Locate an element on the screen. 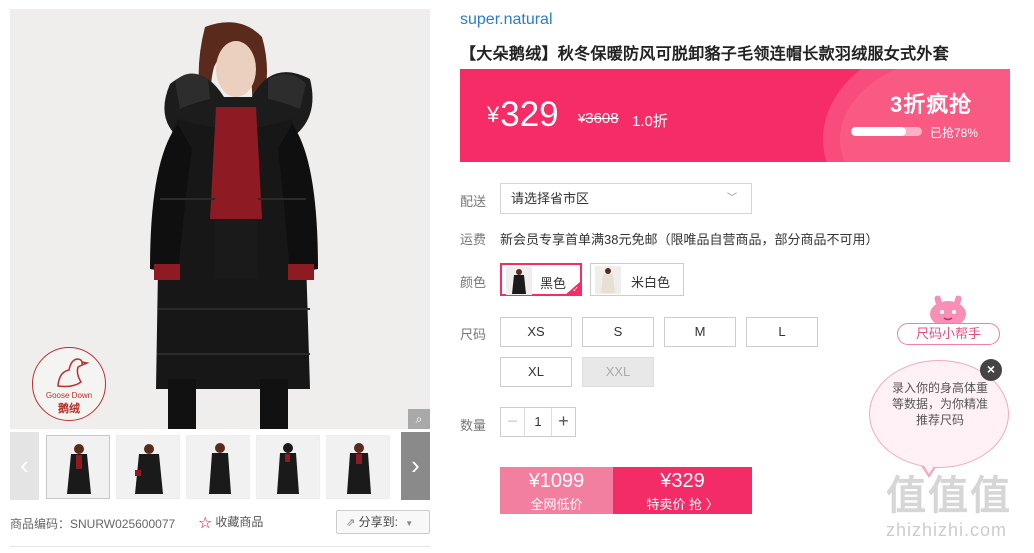  quantity-value: 1 is located at coordinates (538, 422).